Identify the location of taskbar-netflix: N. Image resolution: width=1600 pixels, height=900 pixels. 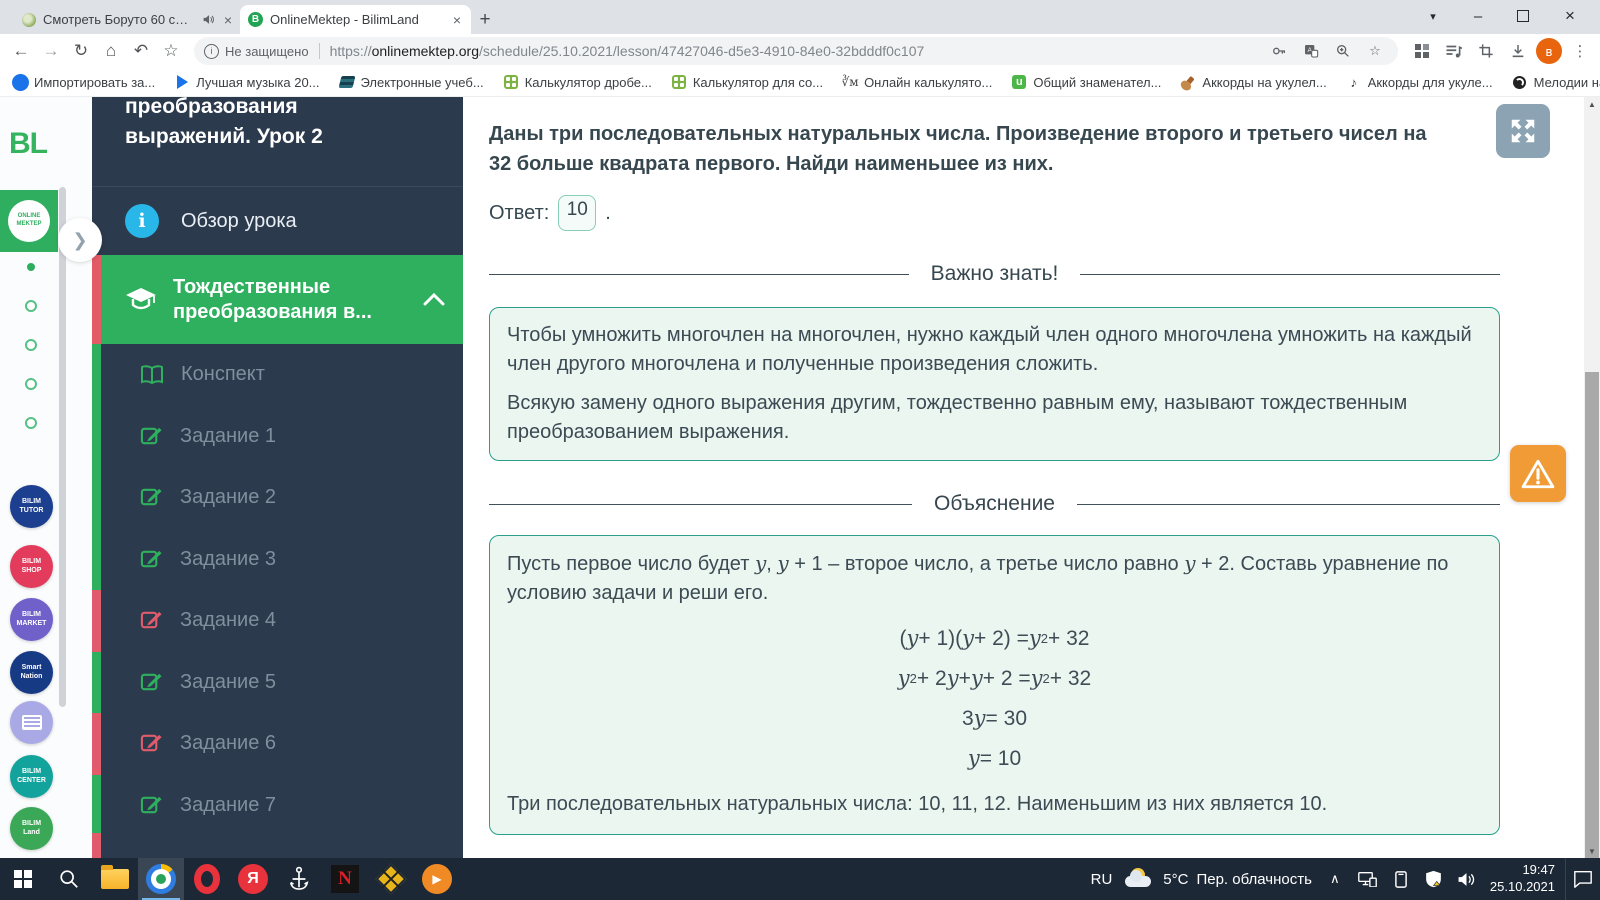
(345, 879).